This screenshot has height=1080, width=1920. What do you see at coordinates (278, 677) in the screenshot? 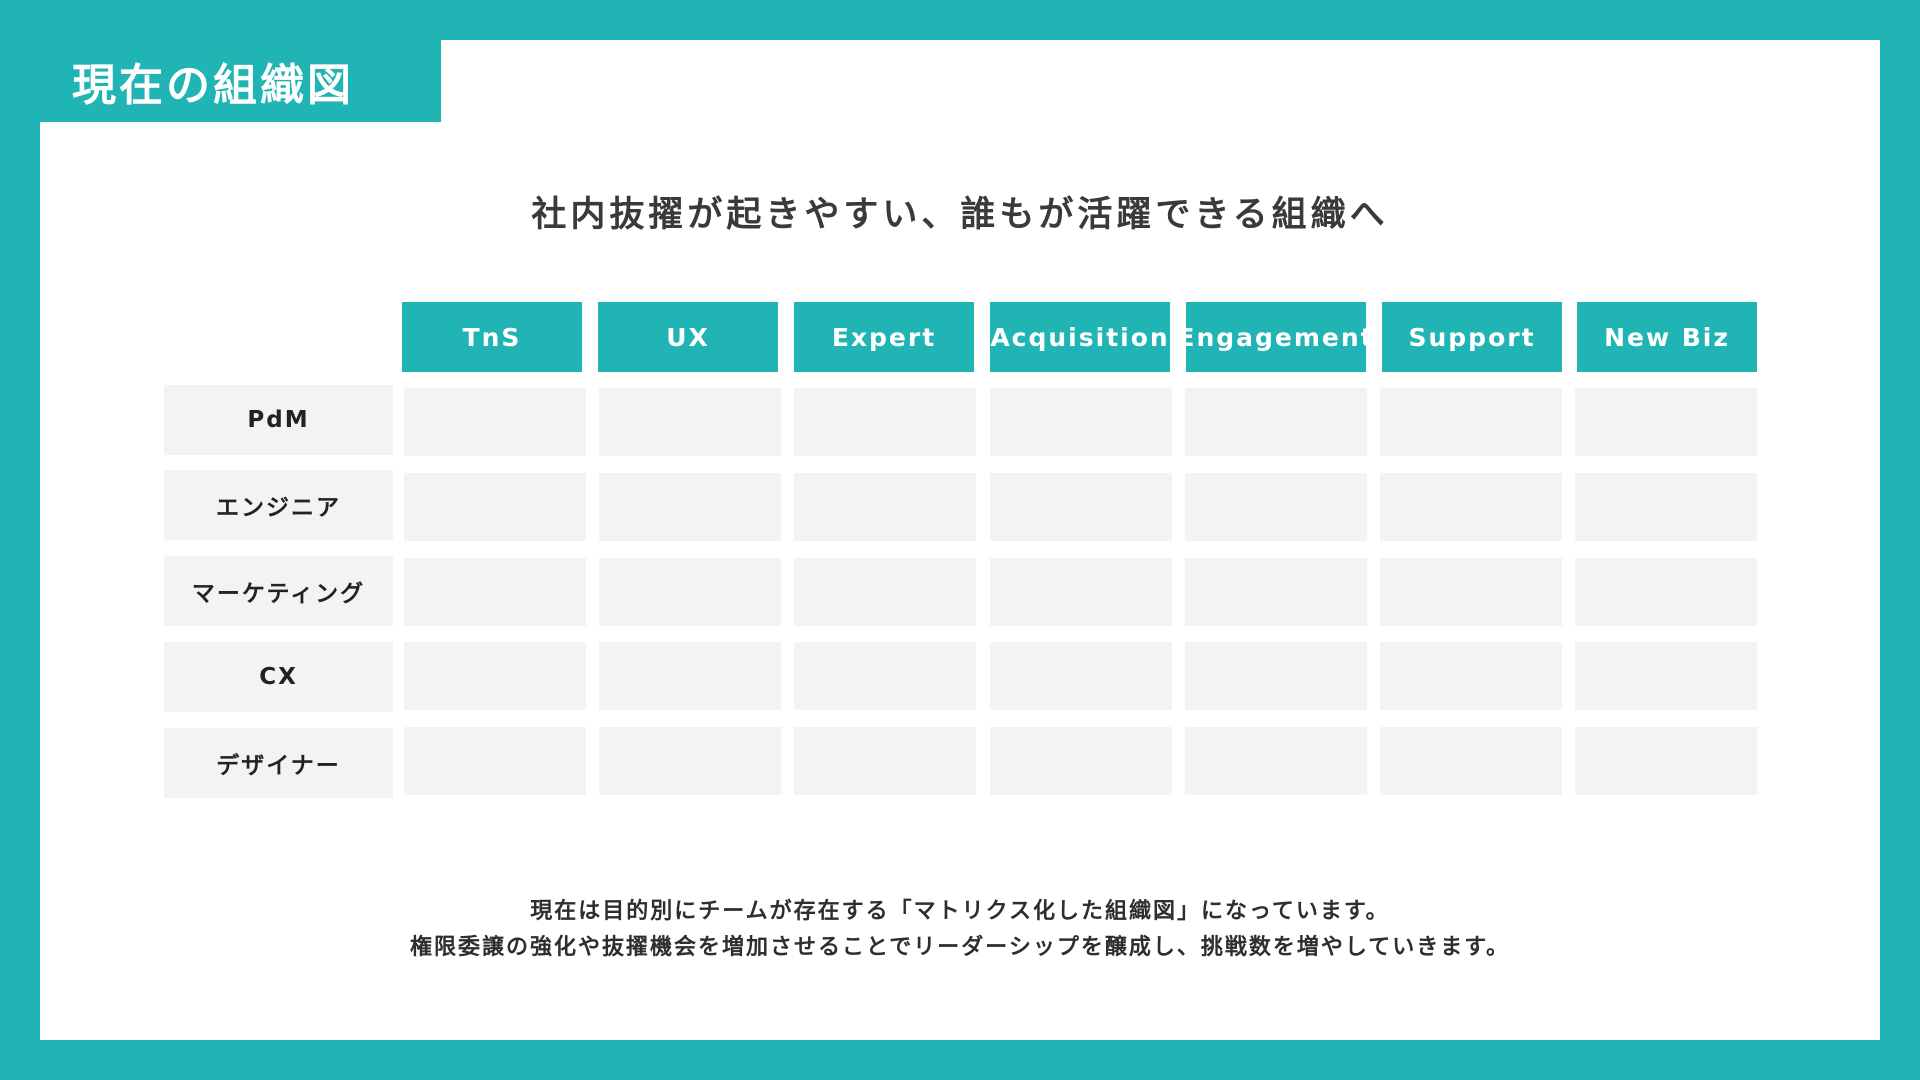
I see `row-label-cx: CX` at bounding box center [278, 677].